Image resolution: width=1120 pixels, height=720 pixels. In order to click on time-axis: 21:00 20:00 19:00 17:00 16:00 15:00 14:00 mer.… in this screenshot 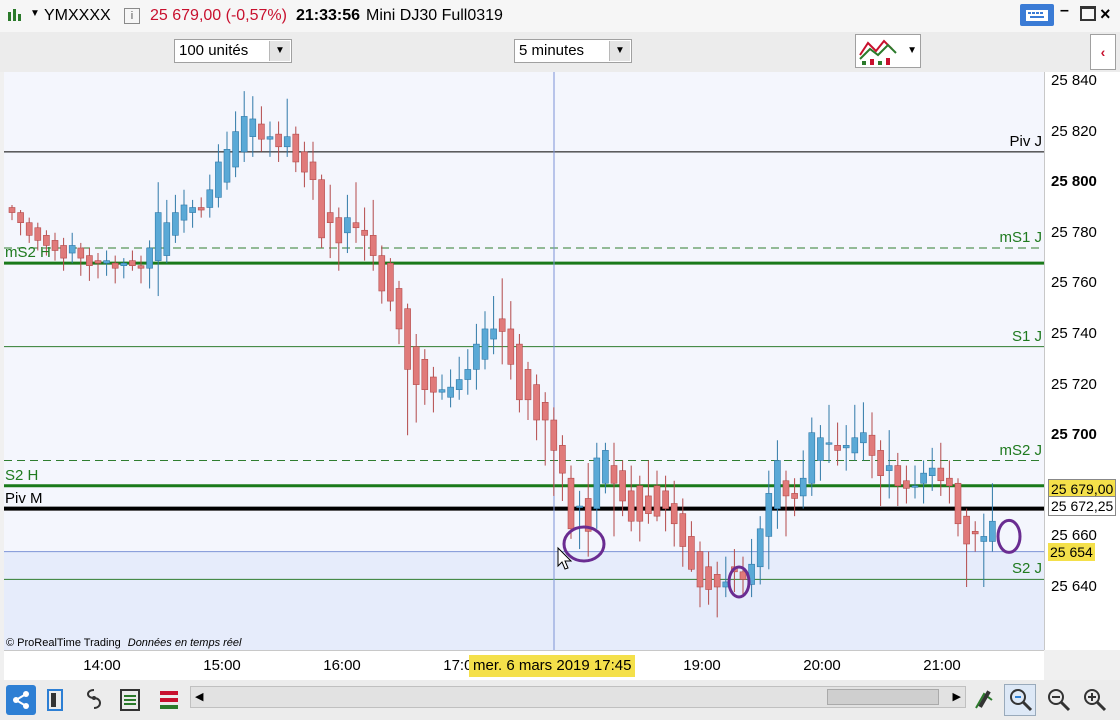, I will do `click(524, 665)`.